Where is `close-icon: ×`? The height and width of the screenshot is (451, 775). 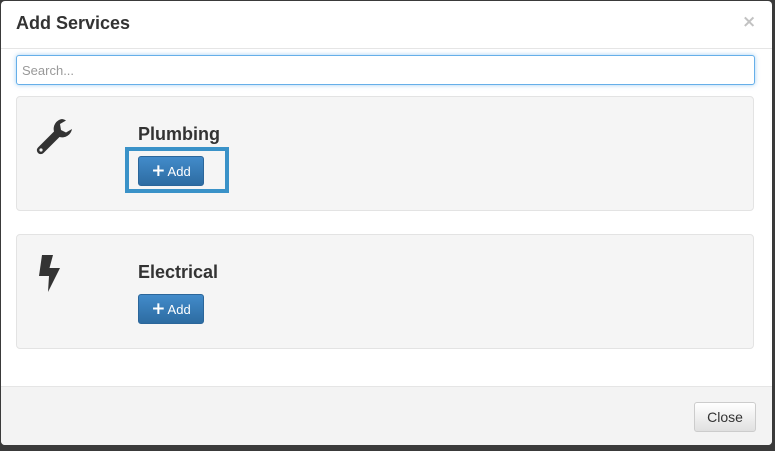
close-icon: × is located at coordinates (749, 22).